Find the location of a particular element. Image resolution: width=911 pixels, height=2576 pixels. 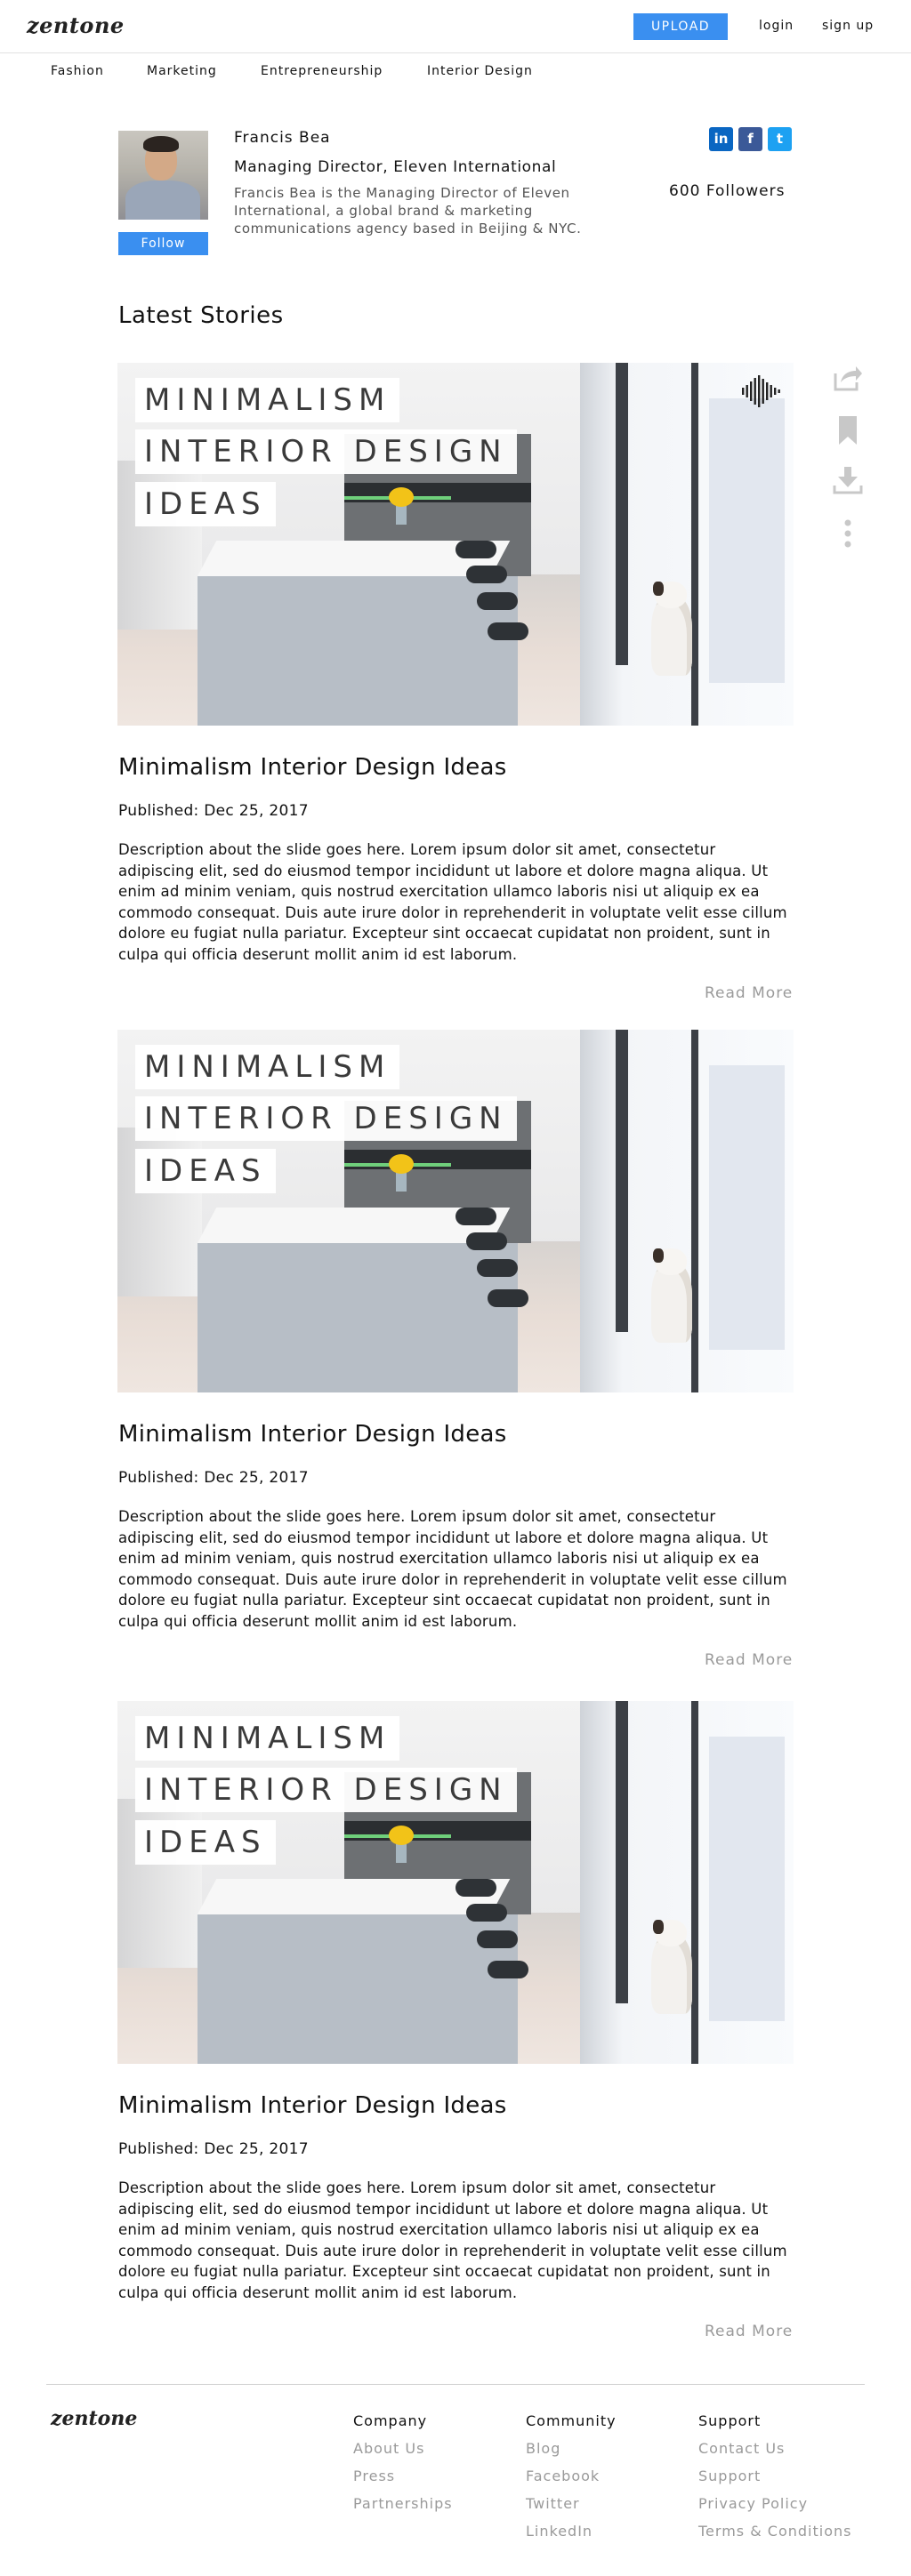

author-avatar is located at coordinates (163, 175).